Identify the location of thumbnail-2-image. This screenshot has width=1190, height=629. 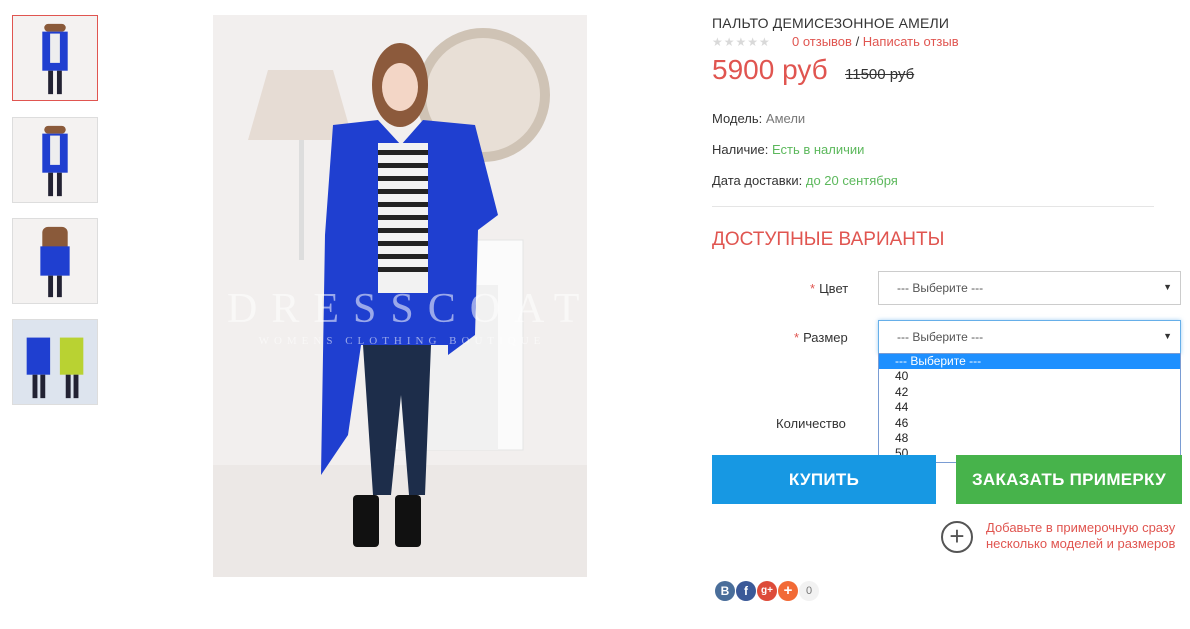
(55, 160).